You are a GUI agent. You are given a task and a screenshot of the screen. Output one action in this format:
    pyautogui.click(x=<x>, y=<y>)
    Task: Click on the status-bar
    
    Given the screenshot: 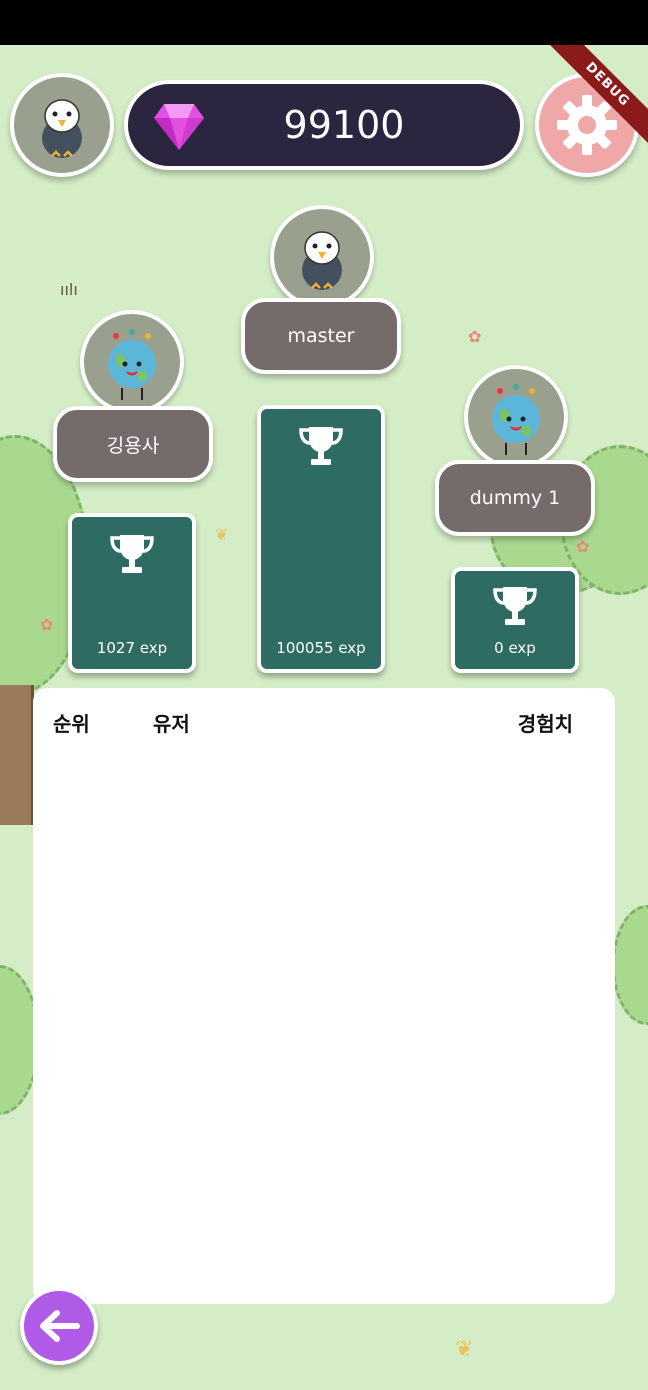 What is the action you would take?
    pyautogui.click(x=324, y=22)
    